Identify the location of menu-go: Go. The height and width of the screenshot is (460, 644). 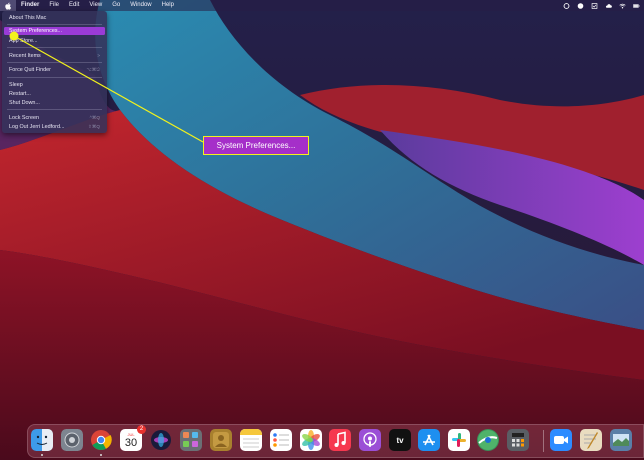
(116, 5).